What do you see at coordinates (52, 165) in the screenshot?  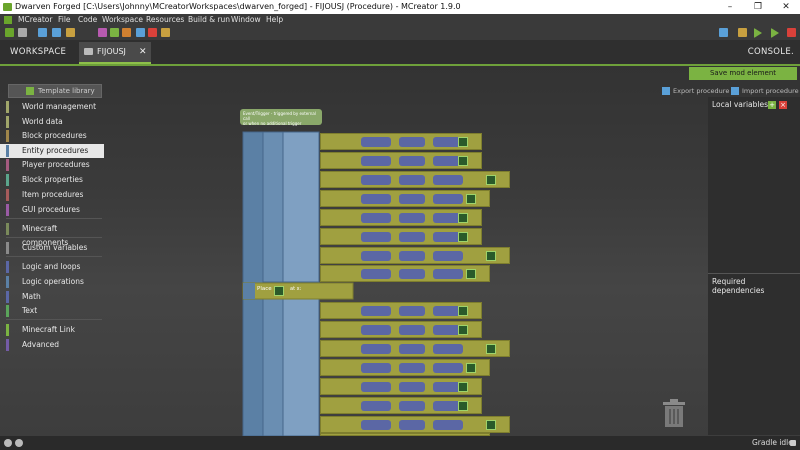 I see `palette-player-procedures: Player procedures` at bounding box center [52, 165].